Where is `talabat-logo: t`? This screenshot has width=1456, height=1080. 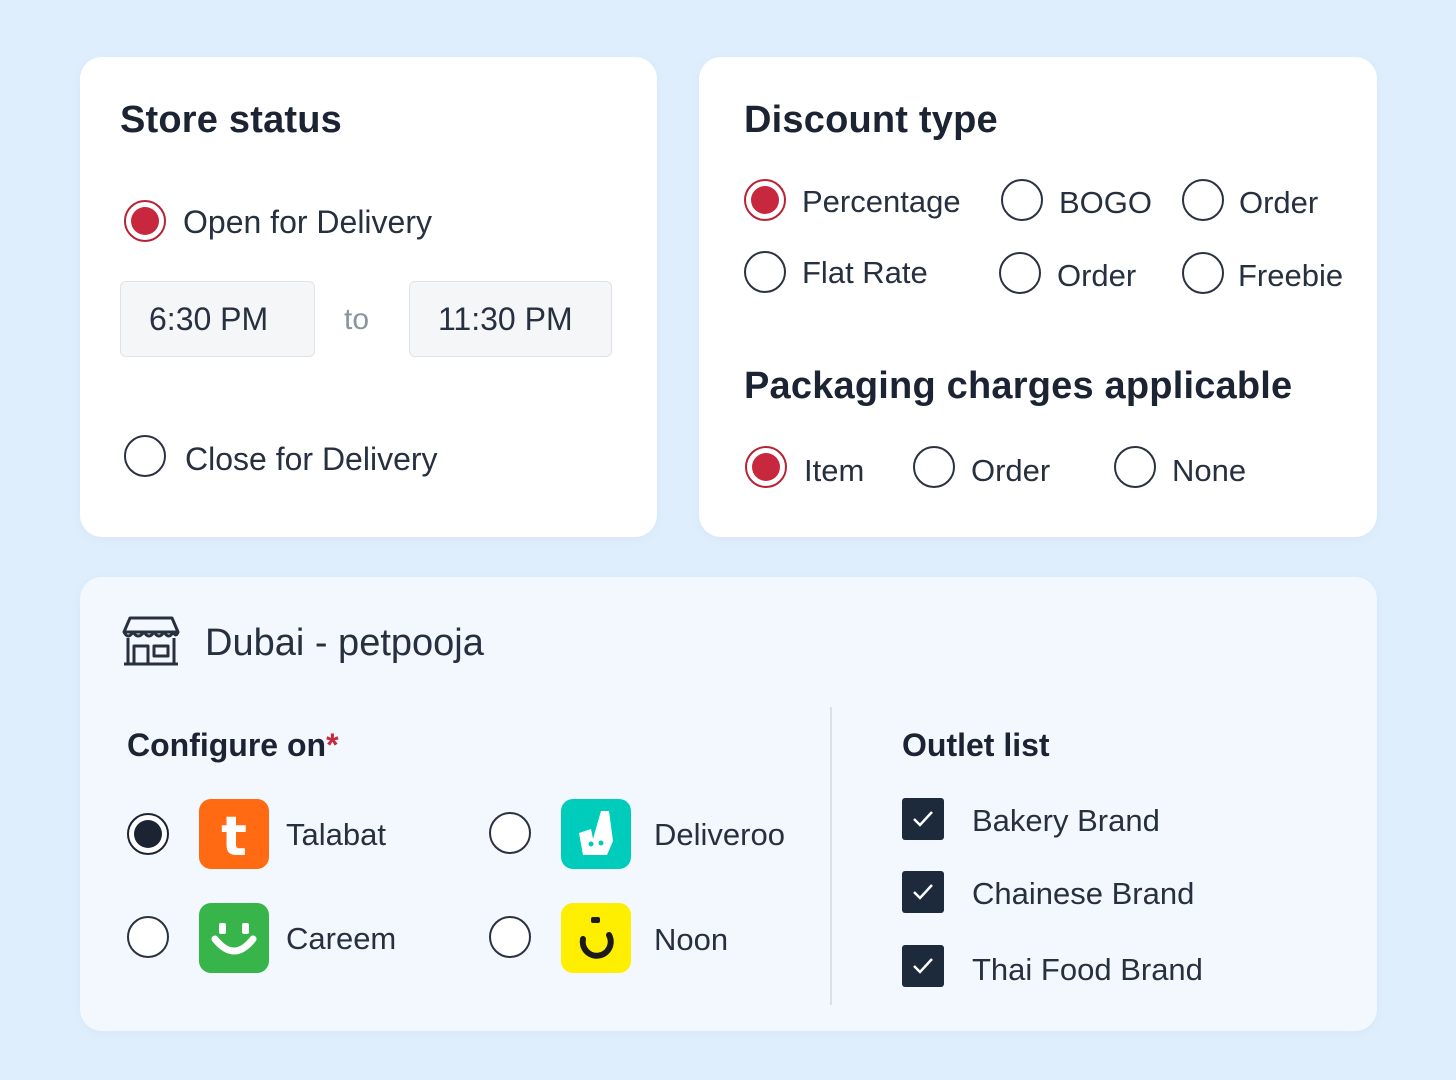
talabat-logo: t is located at coordinates (234, 834).